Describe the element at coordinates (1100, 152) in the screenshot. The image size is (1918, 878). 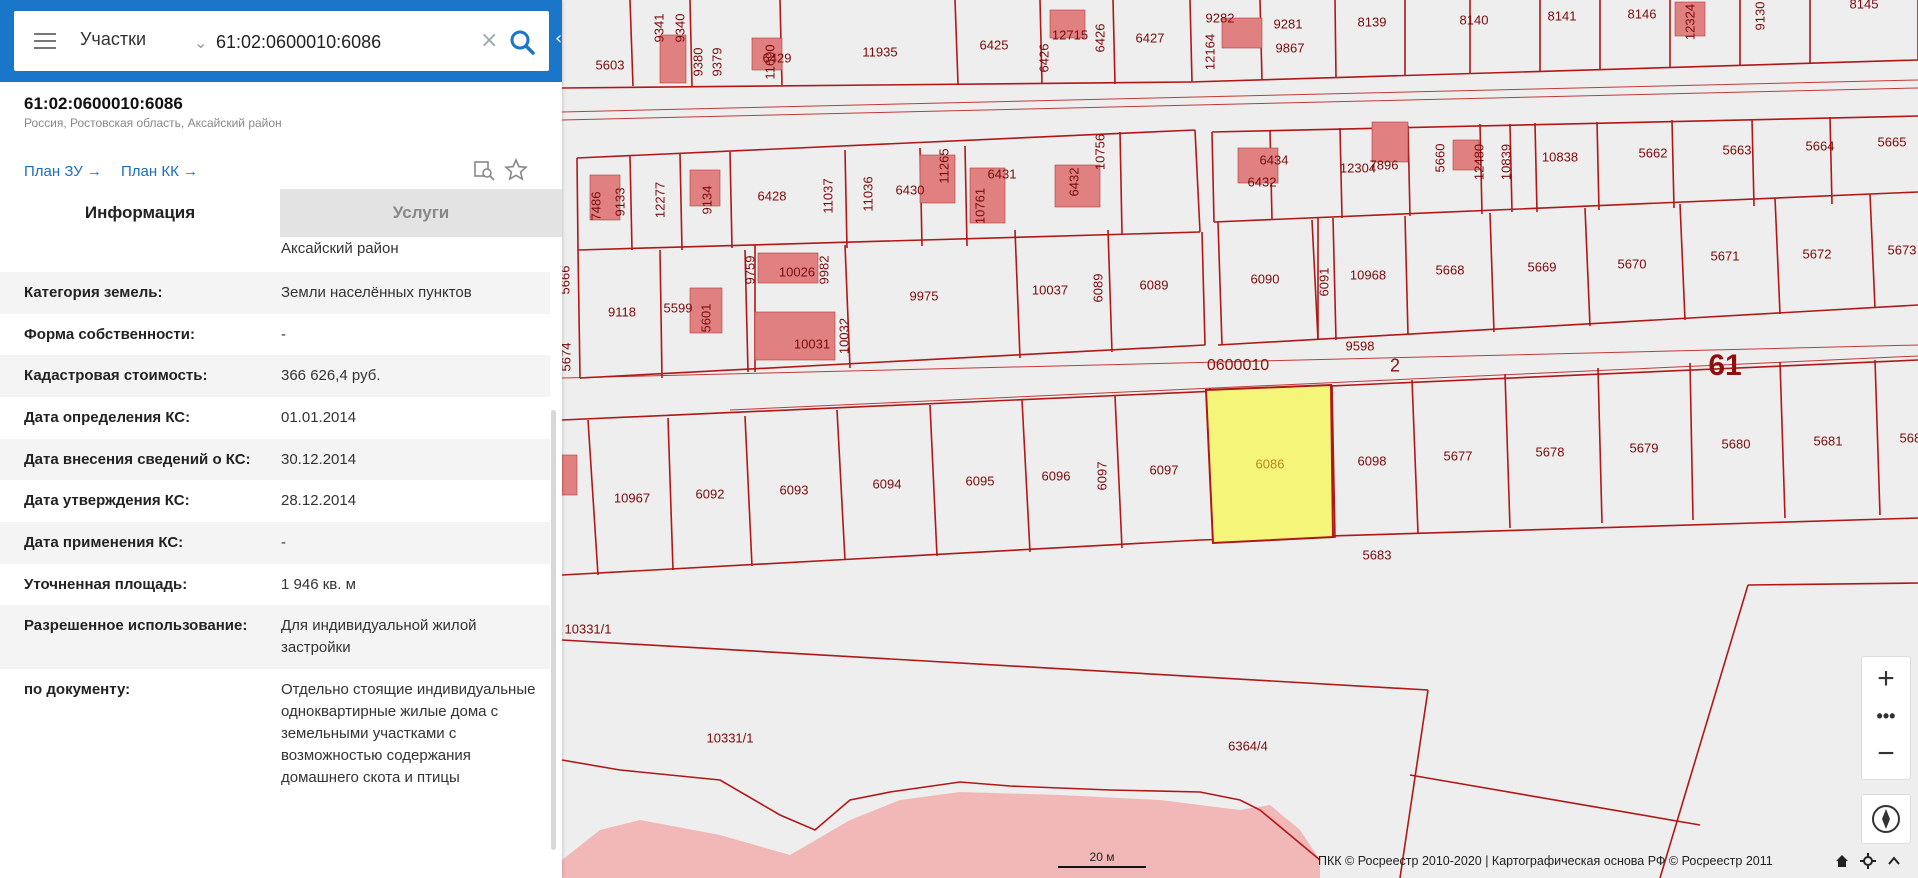
I see `parcel-label: 10756` at that location.